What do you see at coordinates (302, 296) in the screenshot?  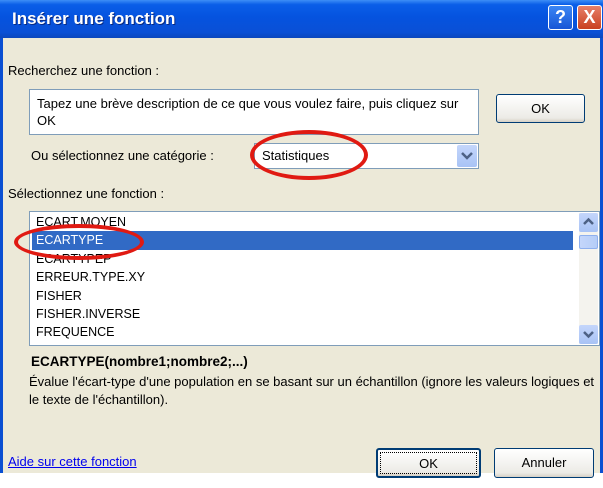 I see `list-item: FISHER` at bounding box center [302, 296].